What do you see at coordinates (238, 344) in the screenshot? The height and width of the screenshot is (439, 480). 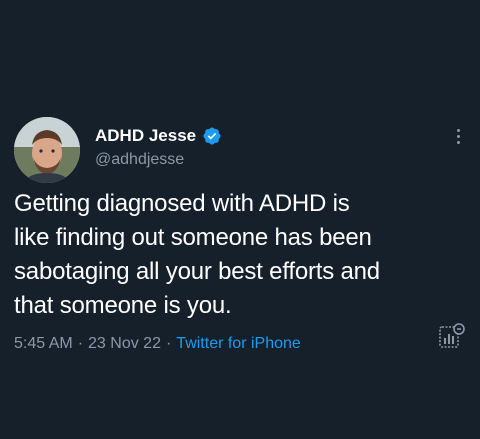 I see `tweet-source-link: Twitter for iPhone` at bounding box center [238, 344].